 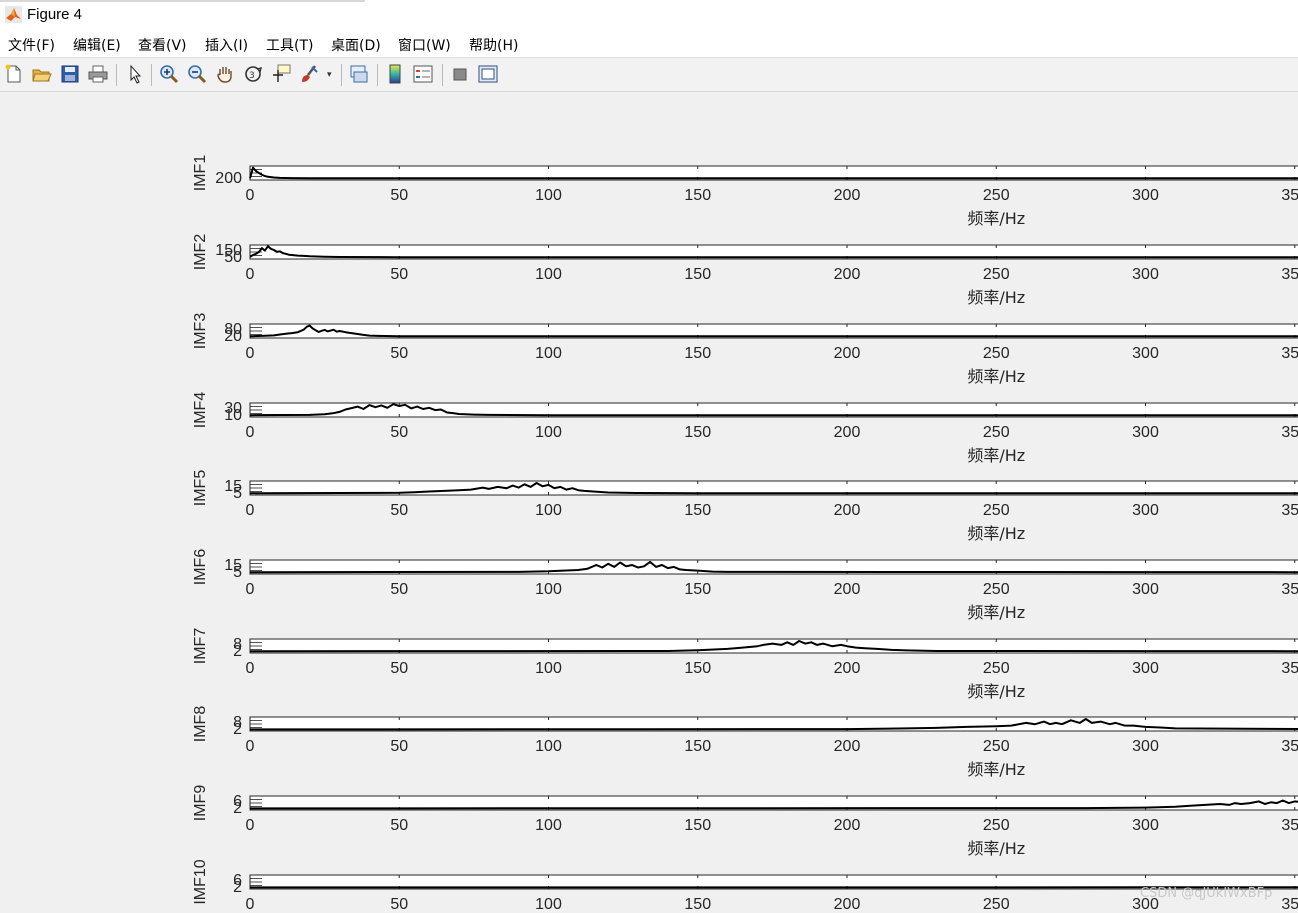 I want to click on svg-text: 3, so click(x=252, y=76).